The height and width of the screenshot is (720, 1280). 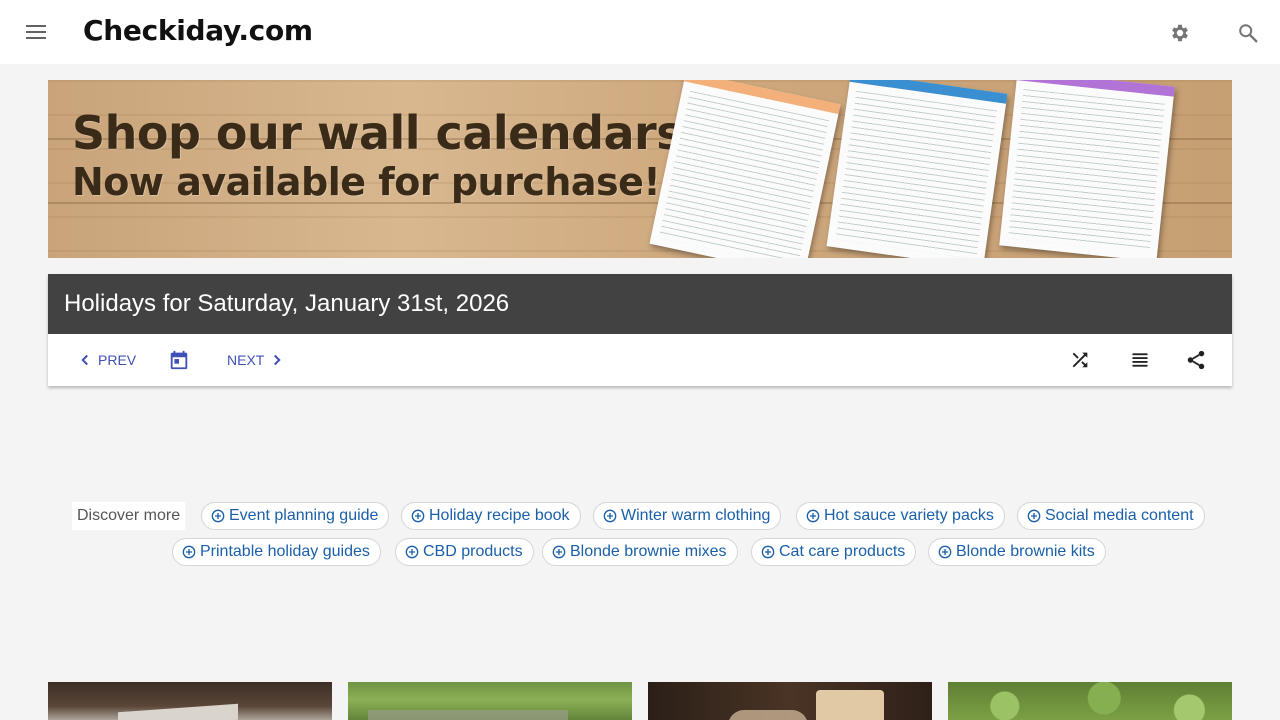 What do you see at coordinates (366, 182) in the screenshot?
I see `banner-subheadline: Now available for purchase!` at bounding box center [366, 182].